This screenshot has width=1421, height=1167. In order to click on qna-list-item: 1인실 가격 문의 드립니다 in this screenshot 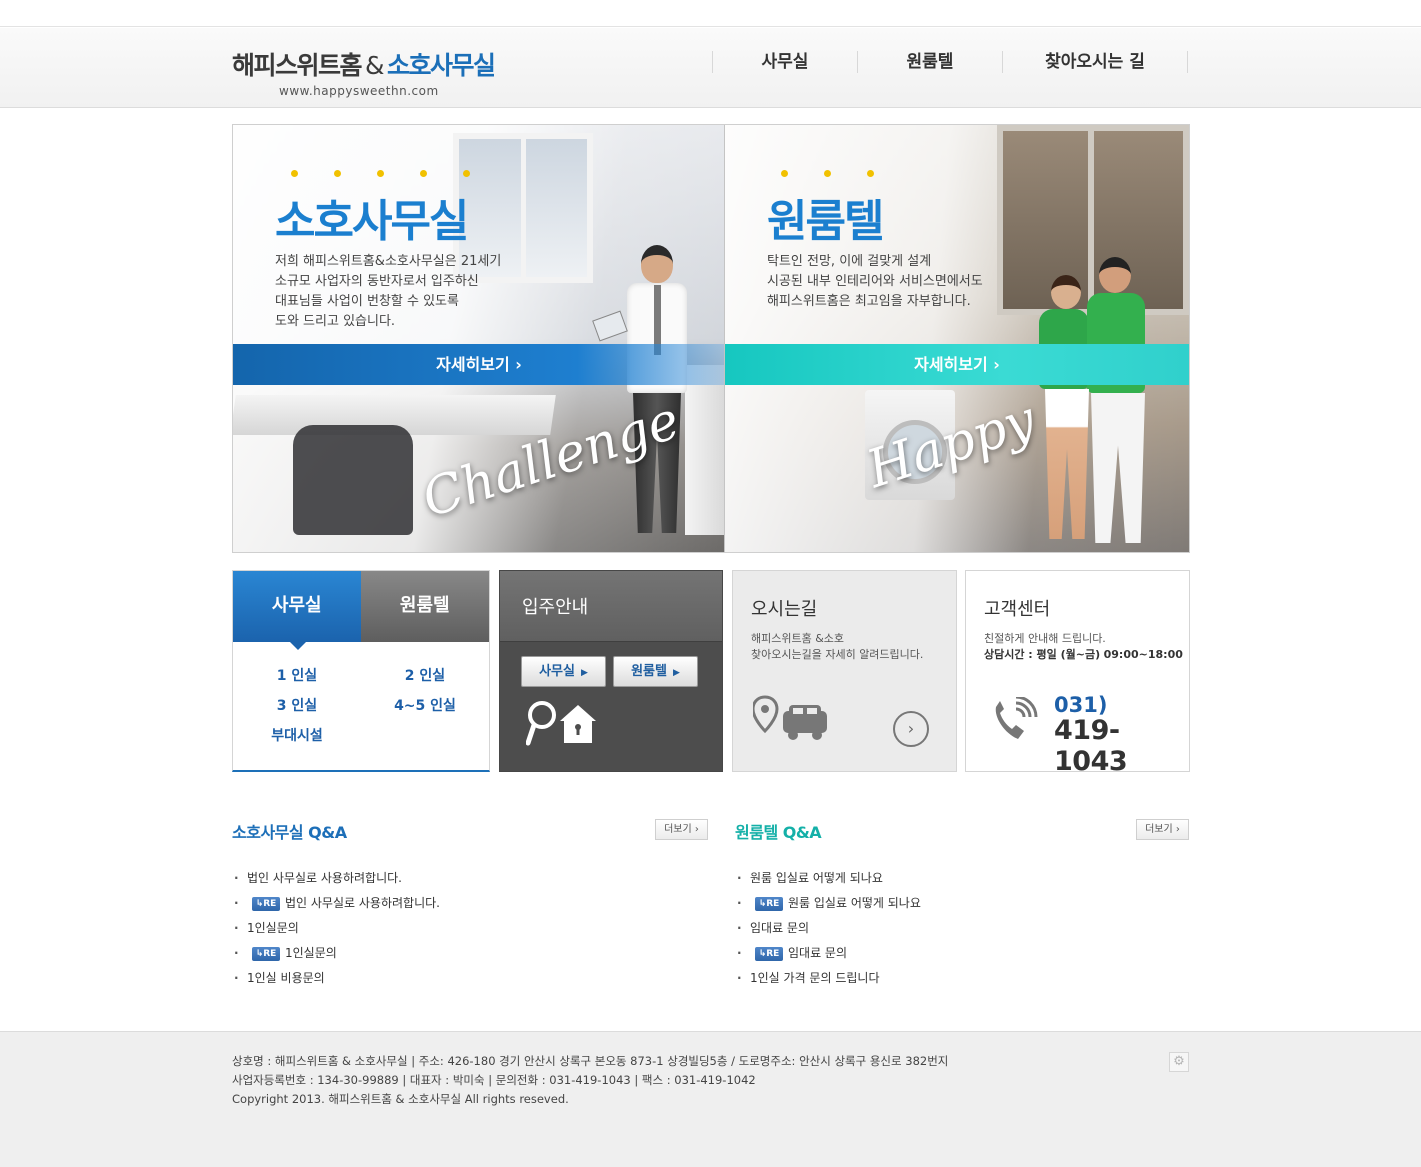, I will do `click(828, 981)`.